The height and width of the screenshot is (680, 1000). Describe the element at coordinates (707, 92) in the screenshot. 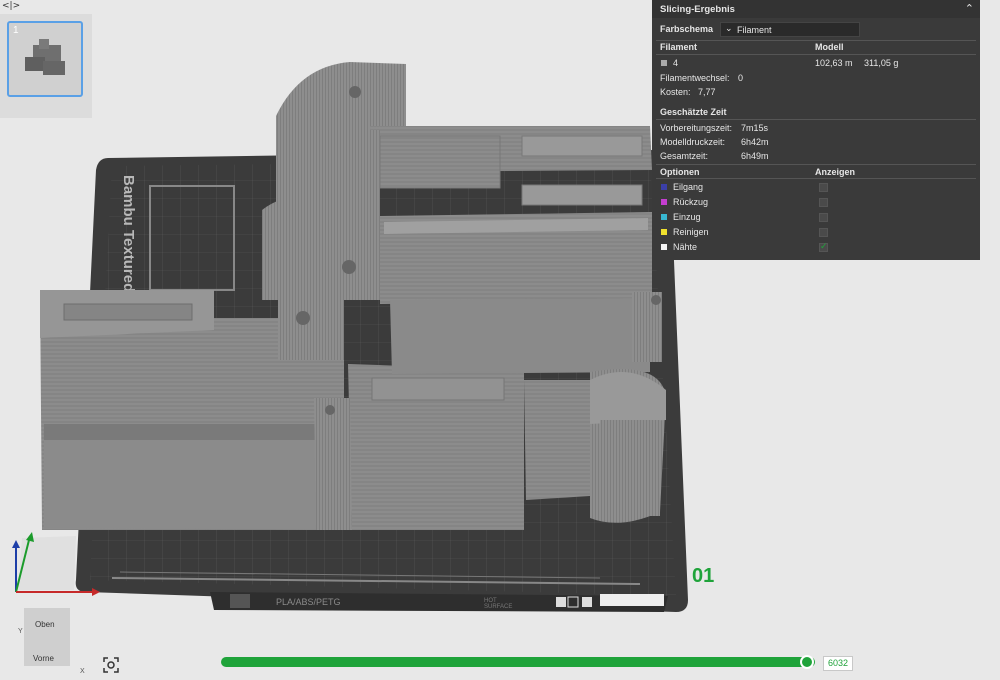

I see `kosten-value: 7,77` at that location.